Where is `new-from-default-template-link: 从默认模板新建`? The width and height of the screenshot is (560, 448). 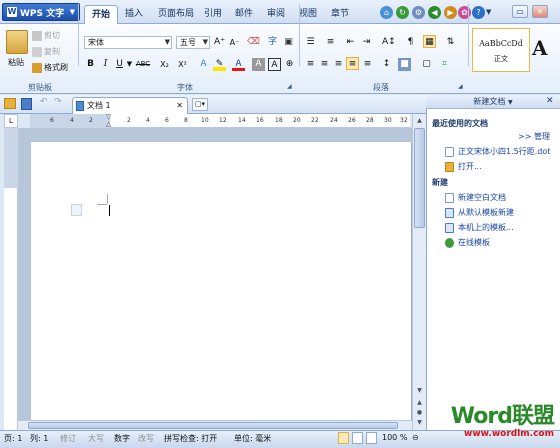 new-from-default-template-link: 从默认模板新建 is located at coordinates (479, 212).